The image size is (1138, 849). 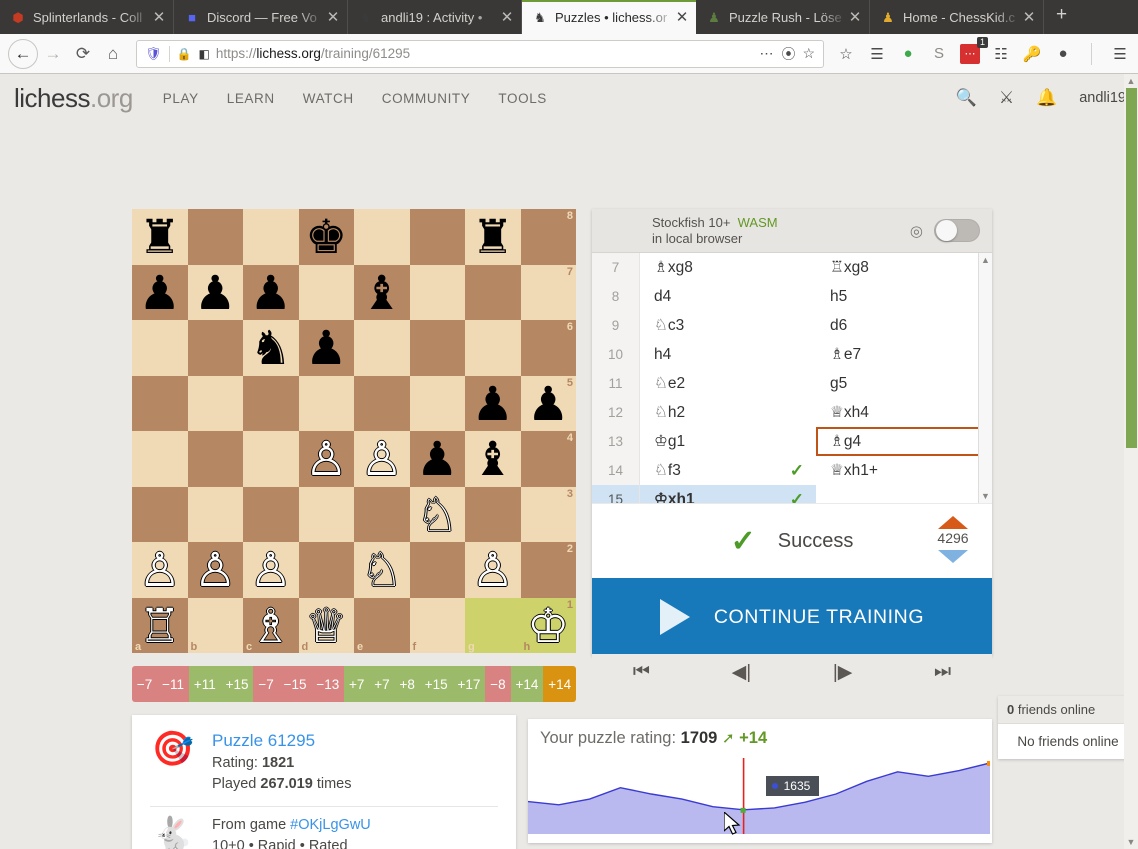 I want to click on board-square-g2: ♙, so click(x=493, y=570).